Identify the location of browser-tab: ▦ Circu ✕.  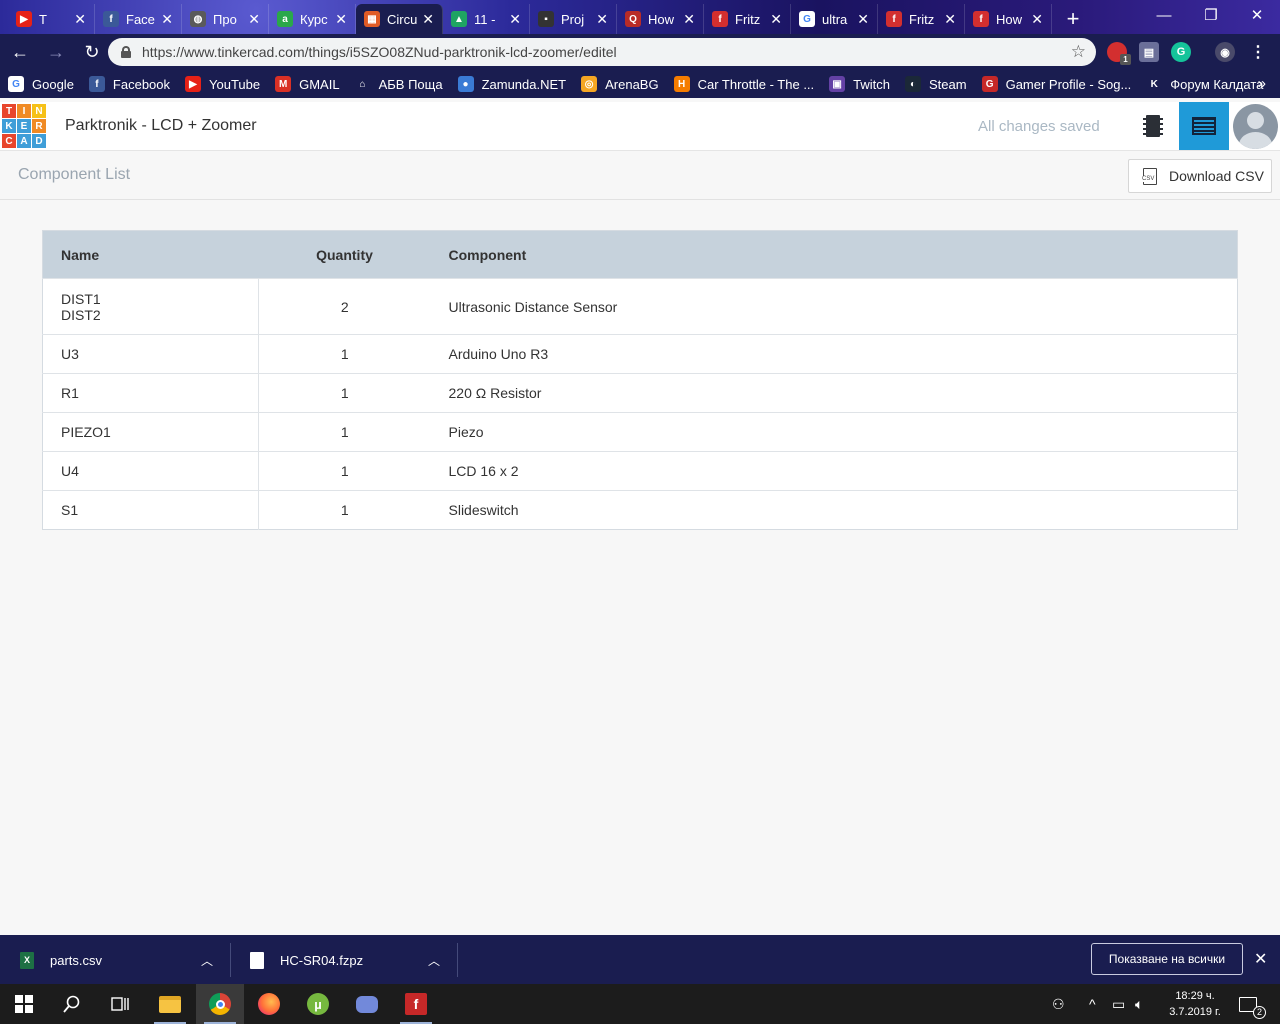
(399, 19).